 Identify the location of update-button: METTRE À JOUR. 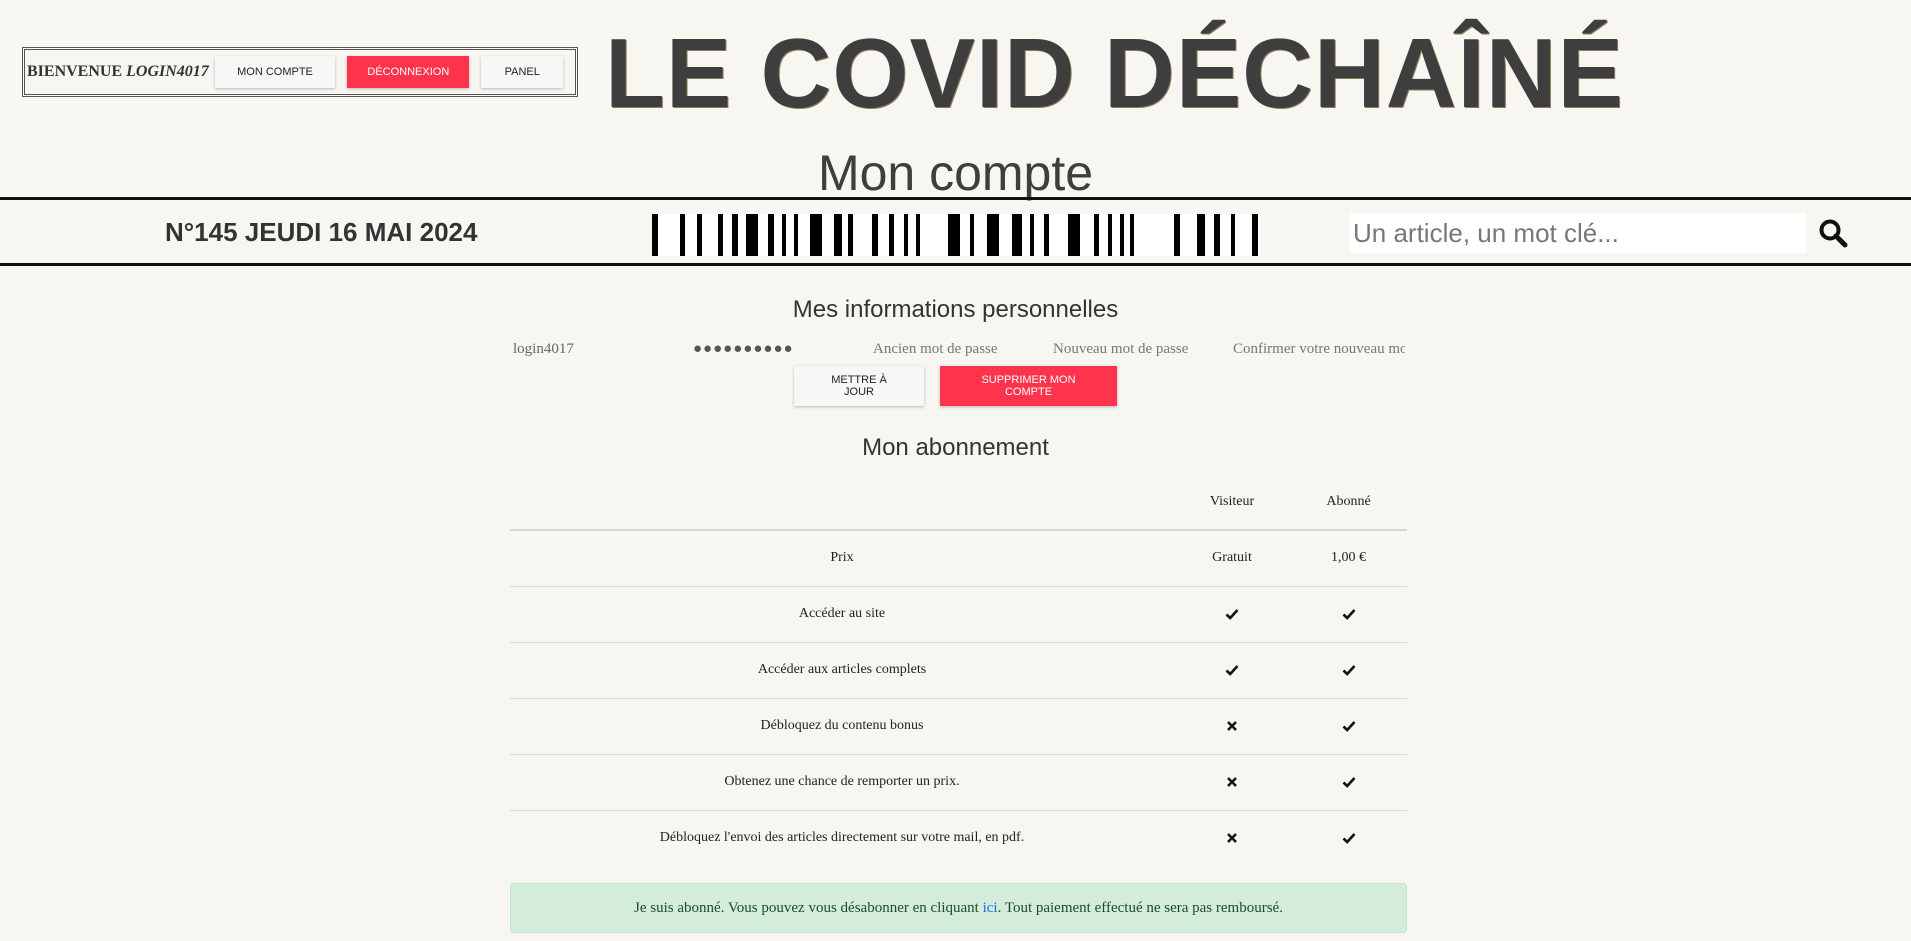
(859, 386).